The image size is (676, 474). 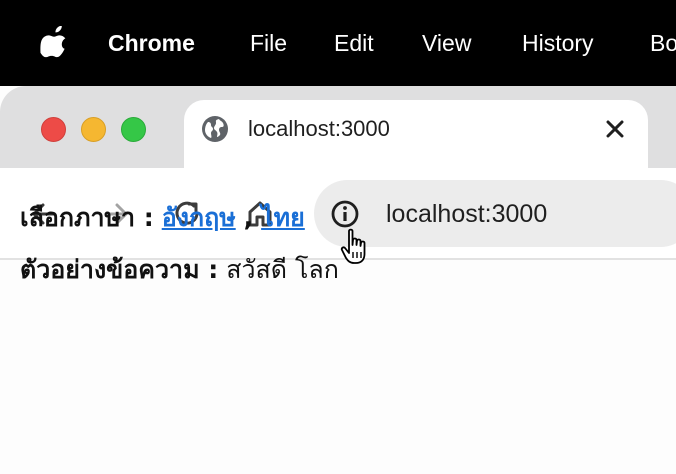 What do you see at coordinates (268, 43) in the screenshot?
I see `menu-file: File` at bounding box center [268, 43].